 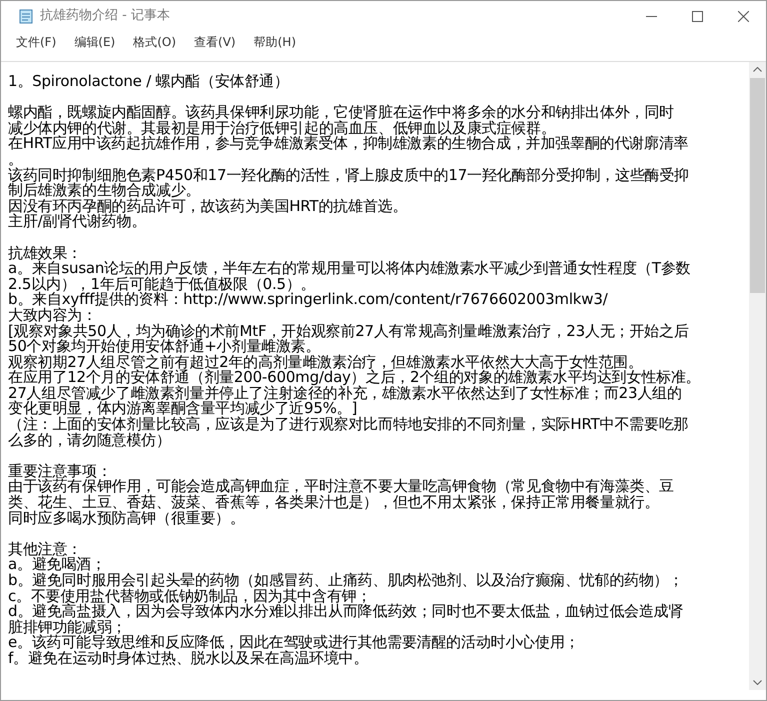 What do you see at coordinates (308, 300) in the screenshot?
I see `text-line: b。来自xyfff提供的资料：http://www.springerlink.com/content/r7676602003mlkw3/` at bounding box center [308, 300].